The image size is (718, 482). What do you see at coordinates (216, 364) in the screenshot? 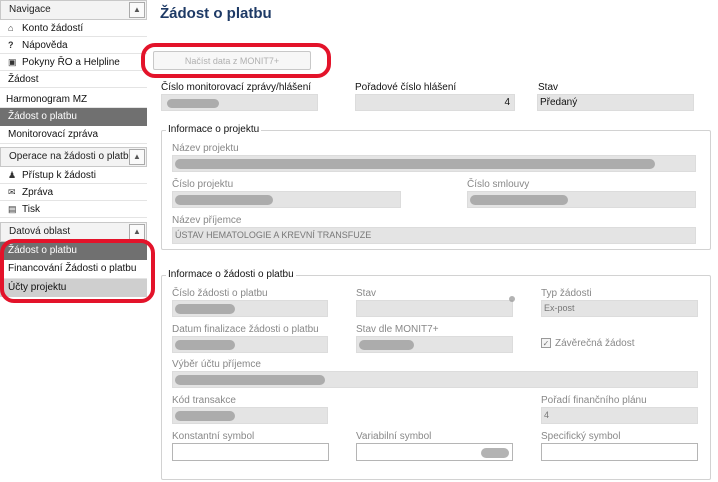
I see `account-select-label: Výběr účtu příjemce` at bounding box center [216, 364].